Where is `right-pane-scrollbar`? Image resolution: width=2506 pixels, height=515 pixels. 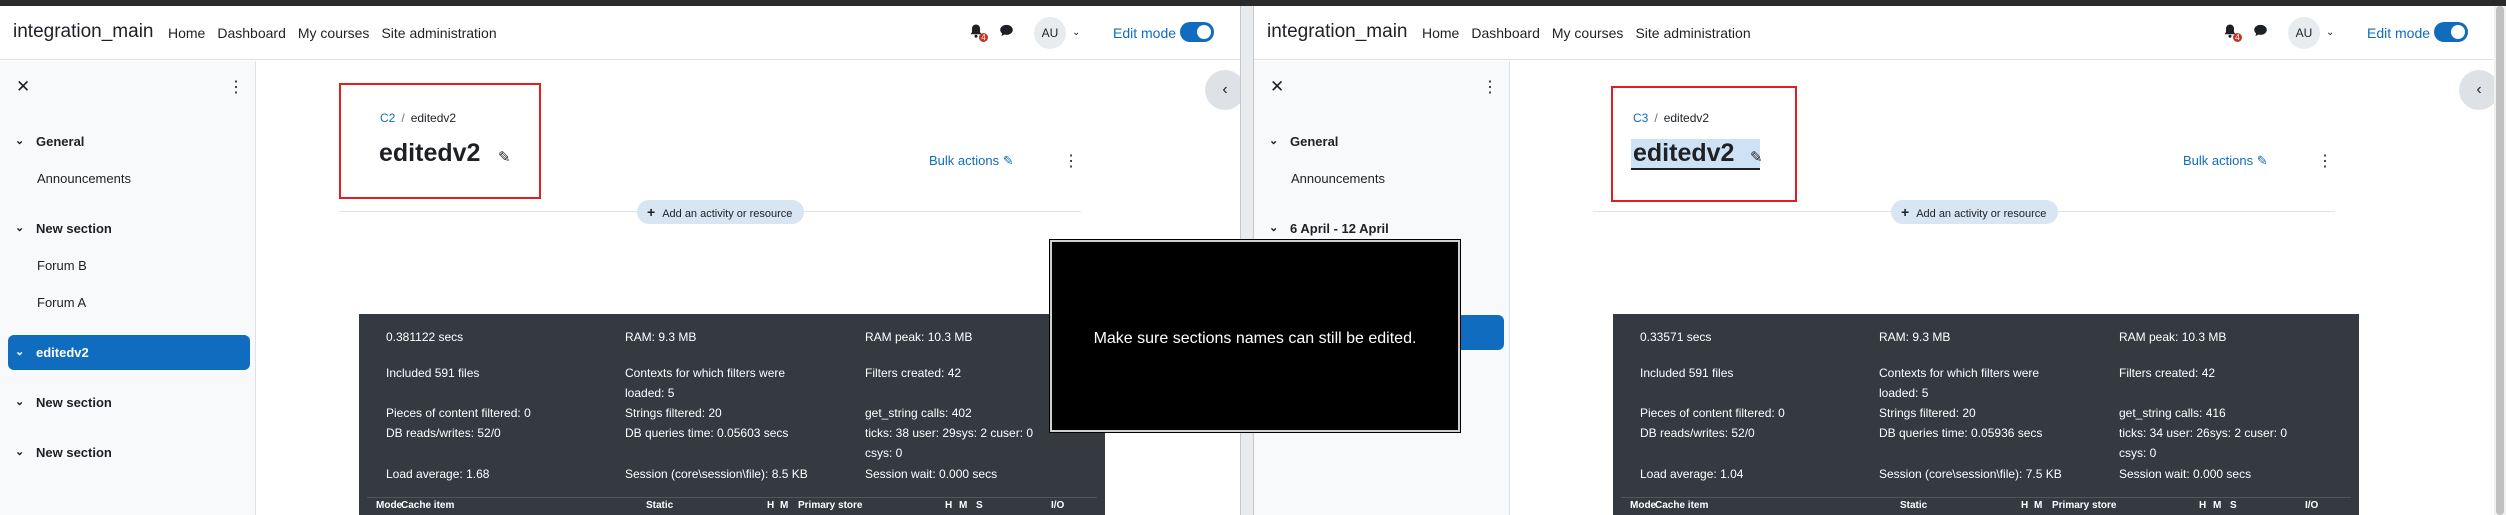
right-pane-scrollbar is located at coordinates (2500, 260).